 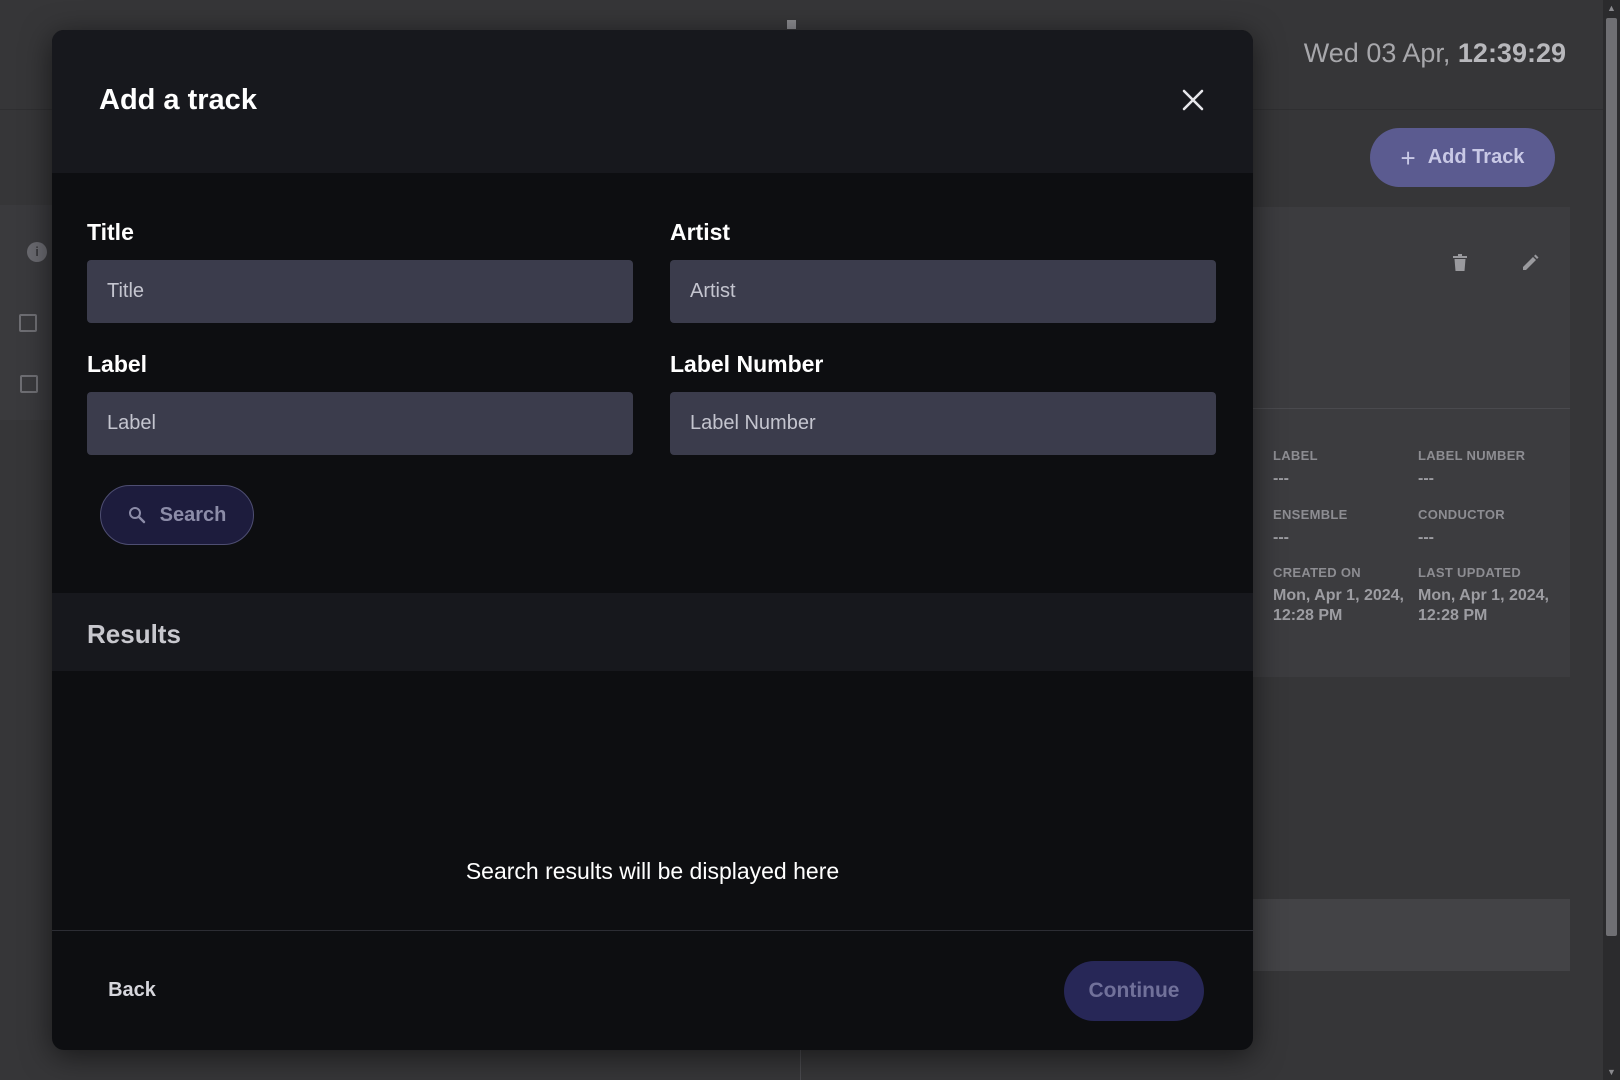 What do you see at coordinates (134, 634) in the screenshot?
I see `results-heading: Results` at bounding box center [134, 634].